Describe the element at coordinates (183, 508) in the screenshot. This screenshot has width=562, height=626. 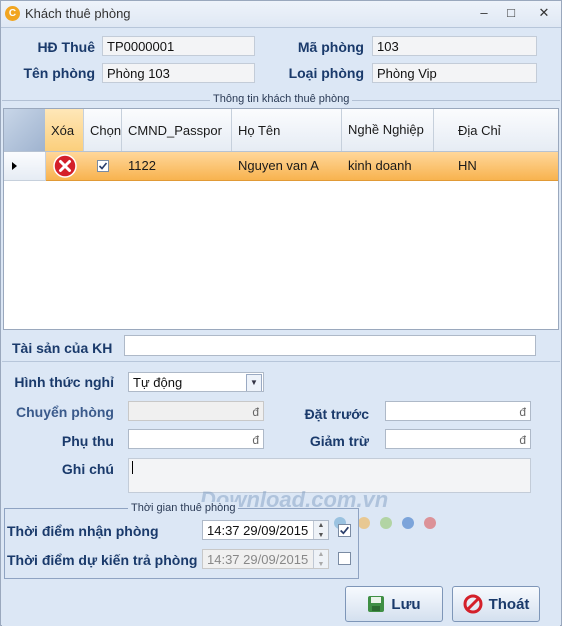
I see `time-legend: Thời gian thuê phòng` at that location.